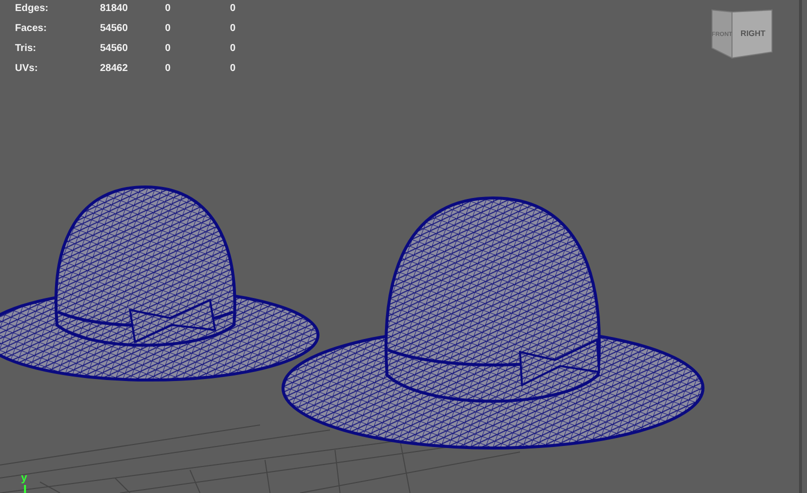 This screenshot has height=493, width=807. I want to click on y-axis-line, so click(25, 489).